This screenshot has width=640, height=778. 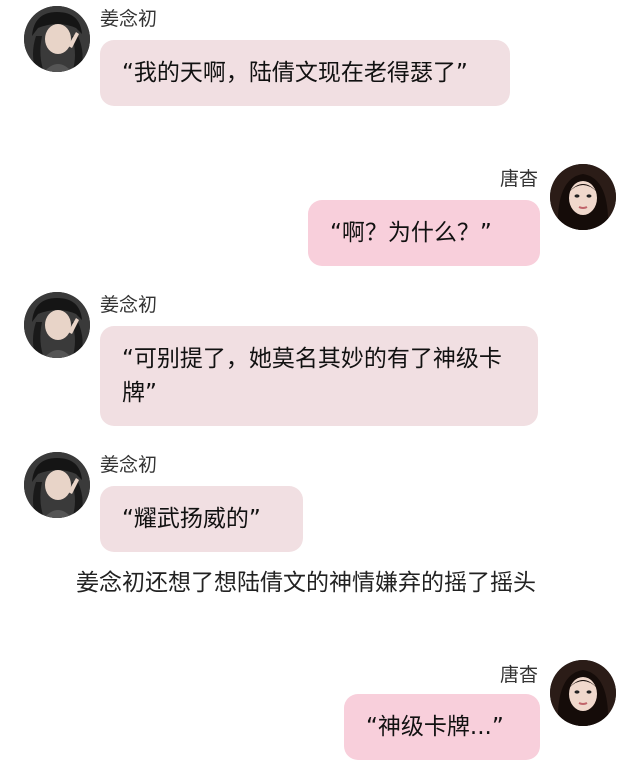 I want to click on message-bubble: “神级卡牌...”, so click(x=442, y=727).